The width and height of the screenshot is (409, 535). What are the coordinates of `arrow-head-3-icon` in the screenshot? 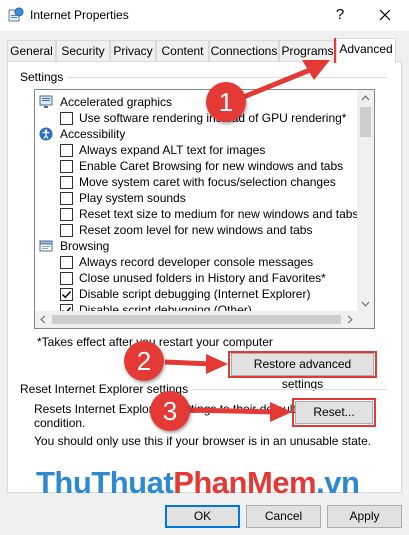 It's located at (281, 412).